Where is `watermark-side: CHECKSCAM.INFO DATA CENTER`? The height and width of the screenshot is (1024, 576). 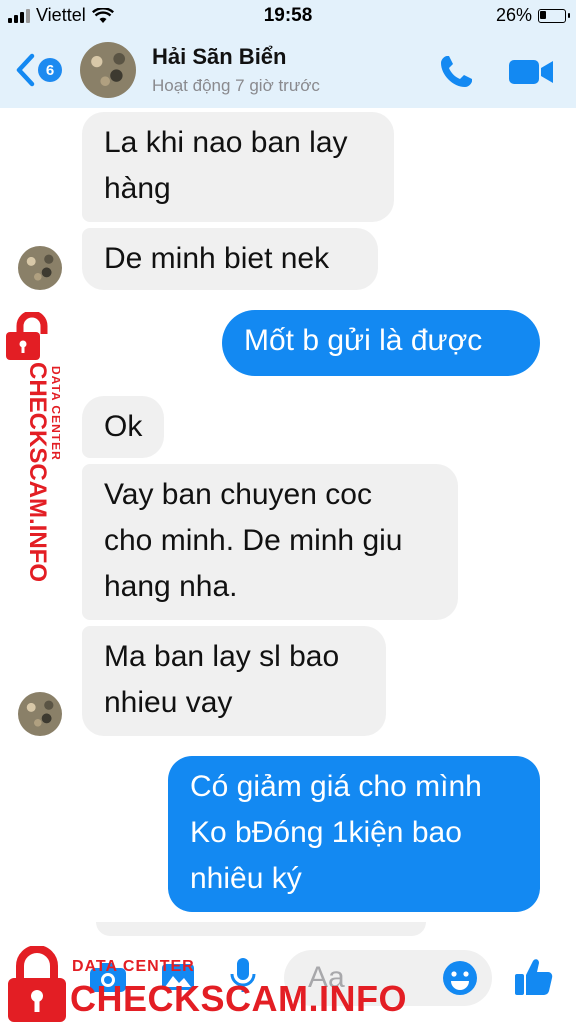 watermark-side: CHECKSCAM.INFO DATA CENTER is located at coordinates (34, 452).